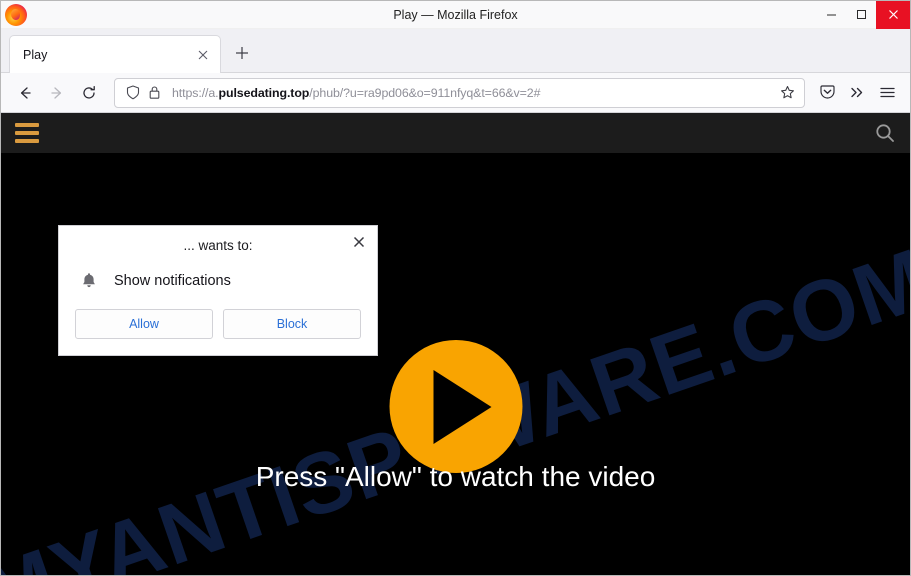 The width and height of the screenshot is (911, 576). What do you see at coordinates (887, 93) in the screenshot?
I see `hamburger-menu-icon` at bounding box center [887, 93].